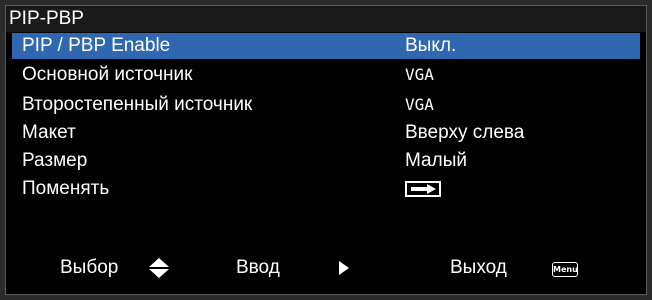 The width and height of the screenshot is (652, 300). Describe the element at coordinates (137, 104) in the screenshot. I see `menu-item-label: Второстепенный источник` at that location.